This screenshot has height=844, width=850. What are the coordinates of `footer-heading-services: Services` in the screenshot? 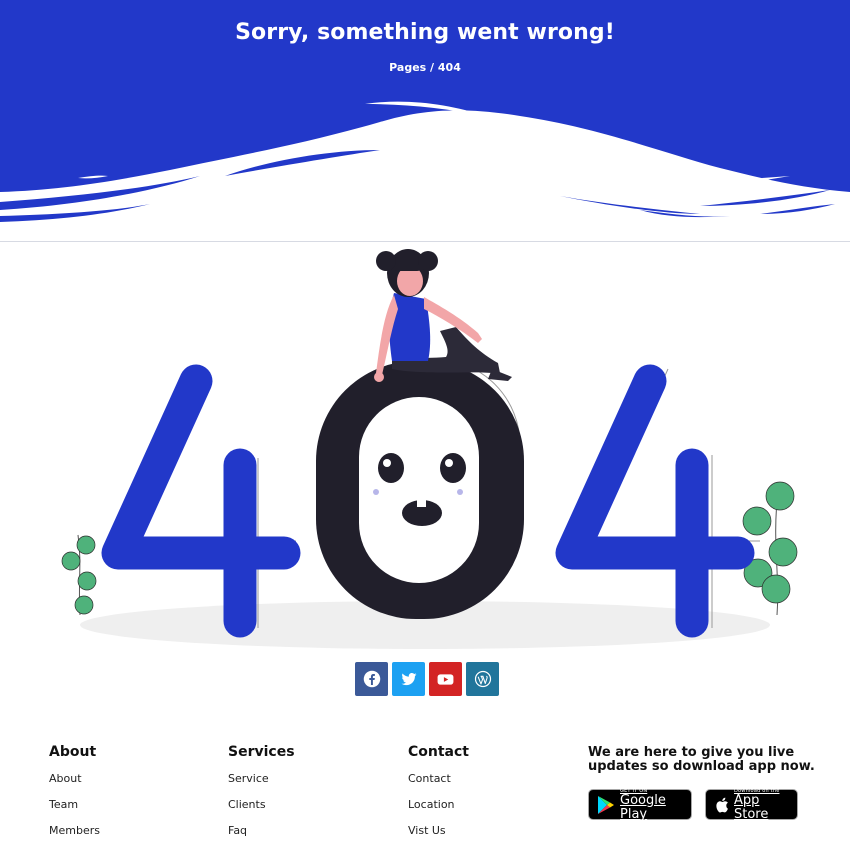 It's located at (261, 752).